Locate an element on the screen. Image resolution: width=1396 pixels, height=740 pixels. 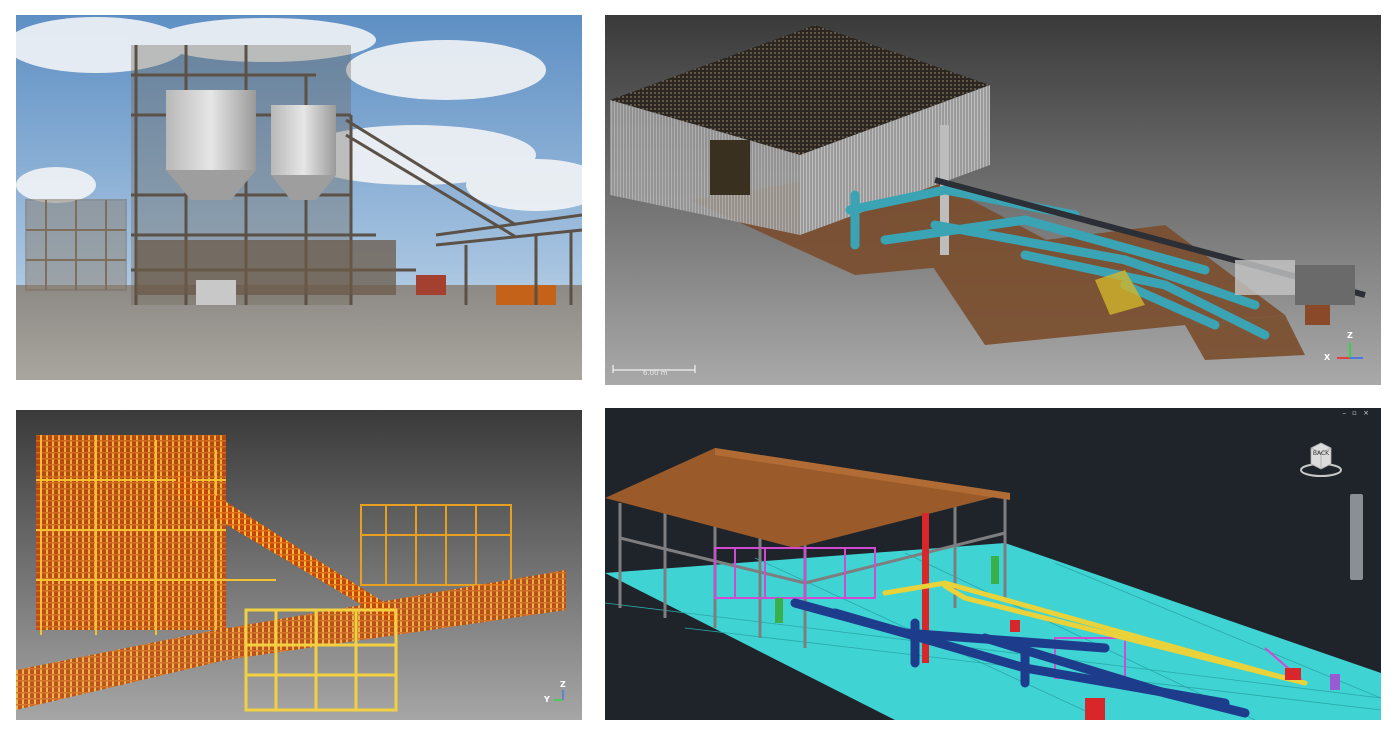
view-cube-icon is located at coordinates (1321, 459).